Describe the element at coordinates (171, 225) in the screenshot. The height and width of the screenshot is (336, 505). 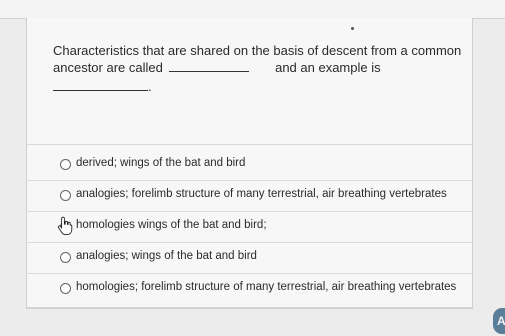
I see `option-3-label: homologies wings of the bat and bird;` at that location.